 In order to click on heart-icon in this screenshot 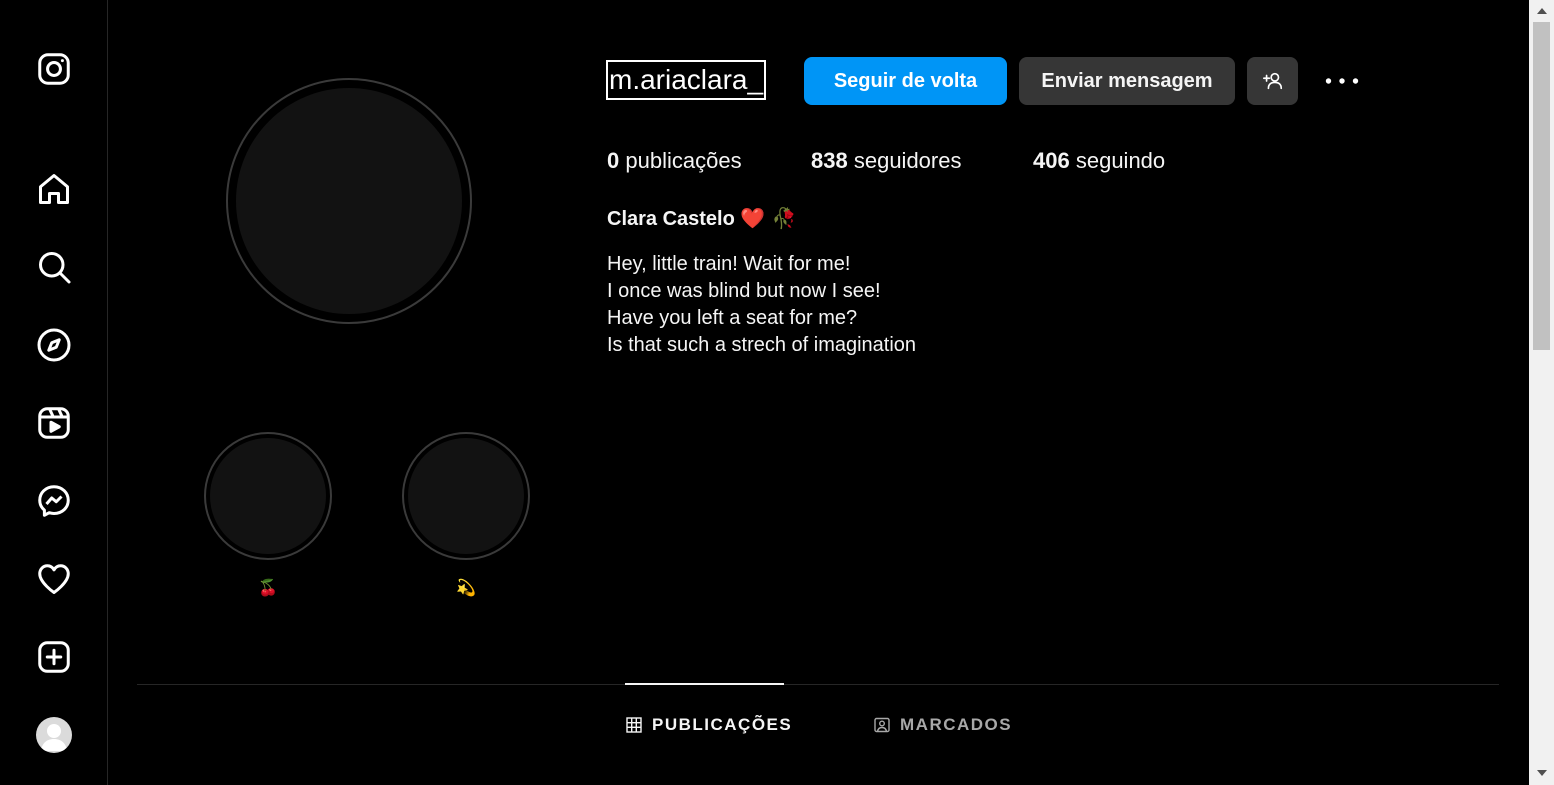, I will do `click(54, 579)`.